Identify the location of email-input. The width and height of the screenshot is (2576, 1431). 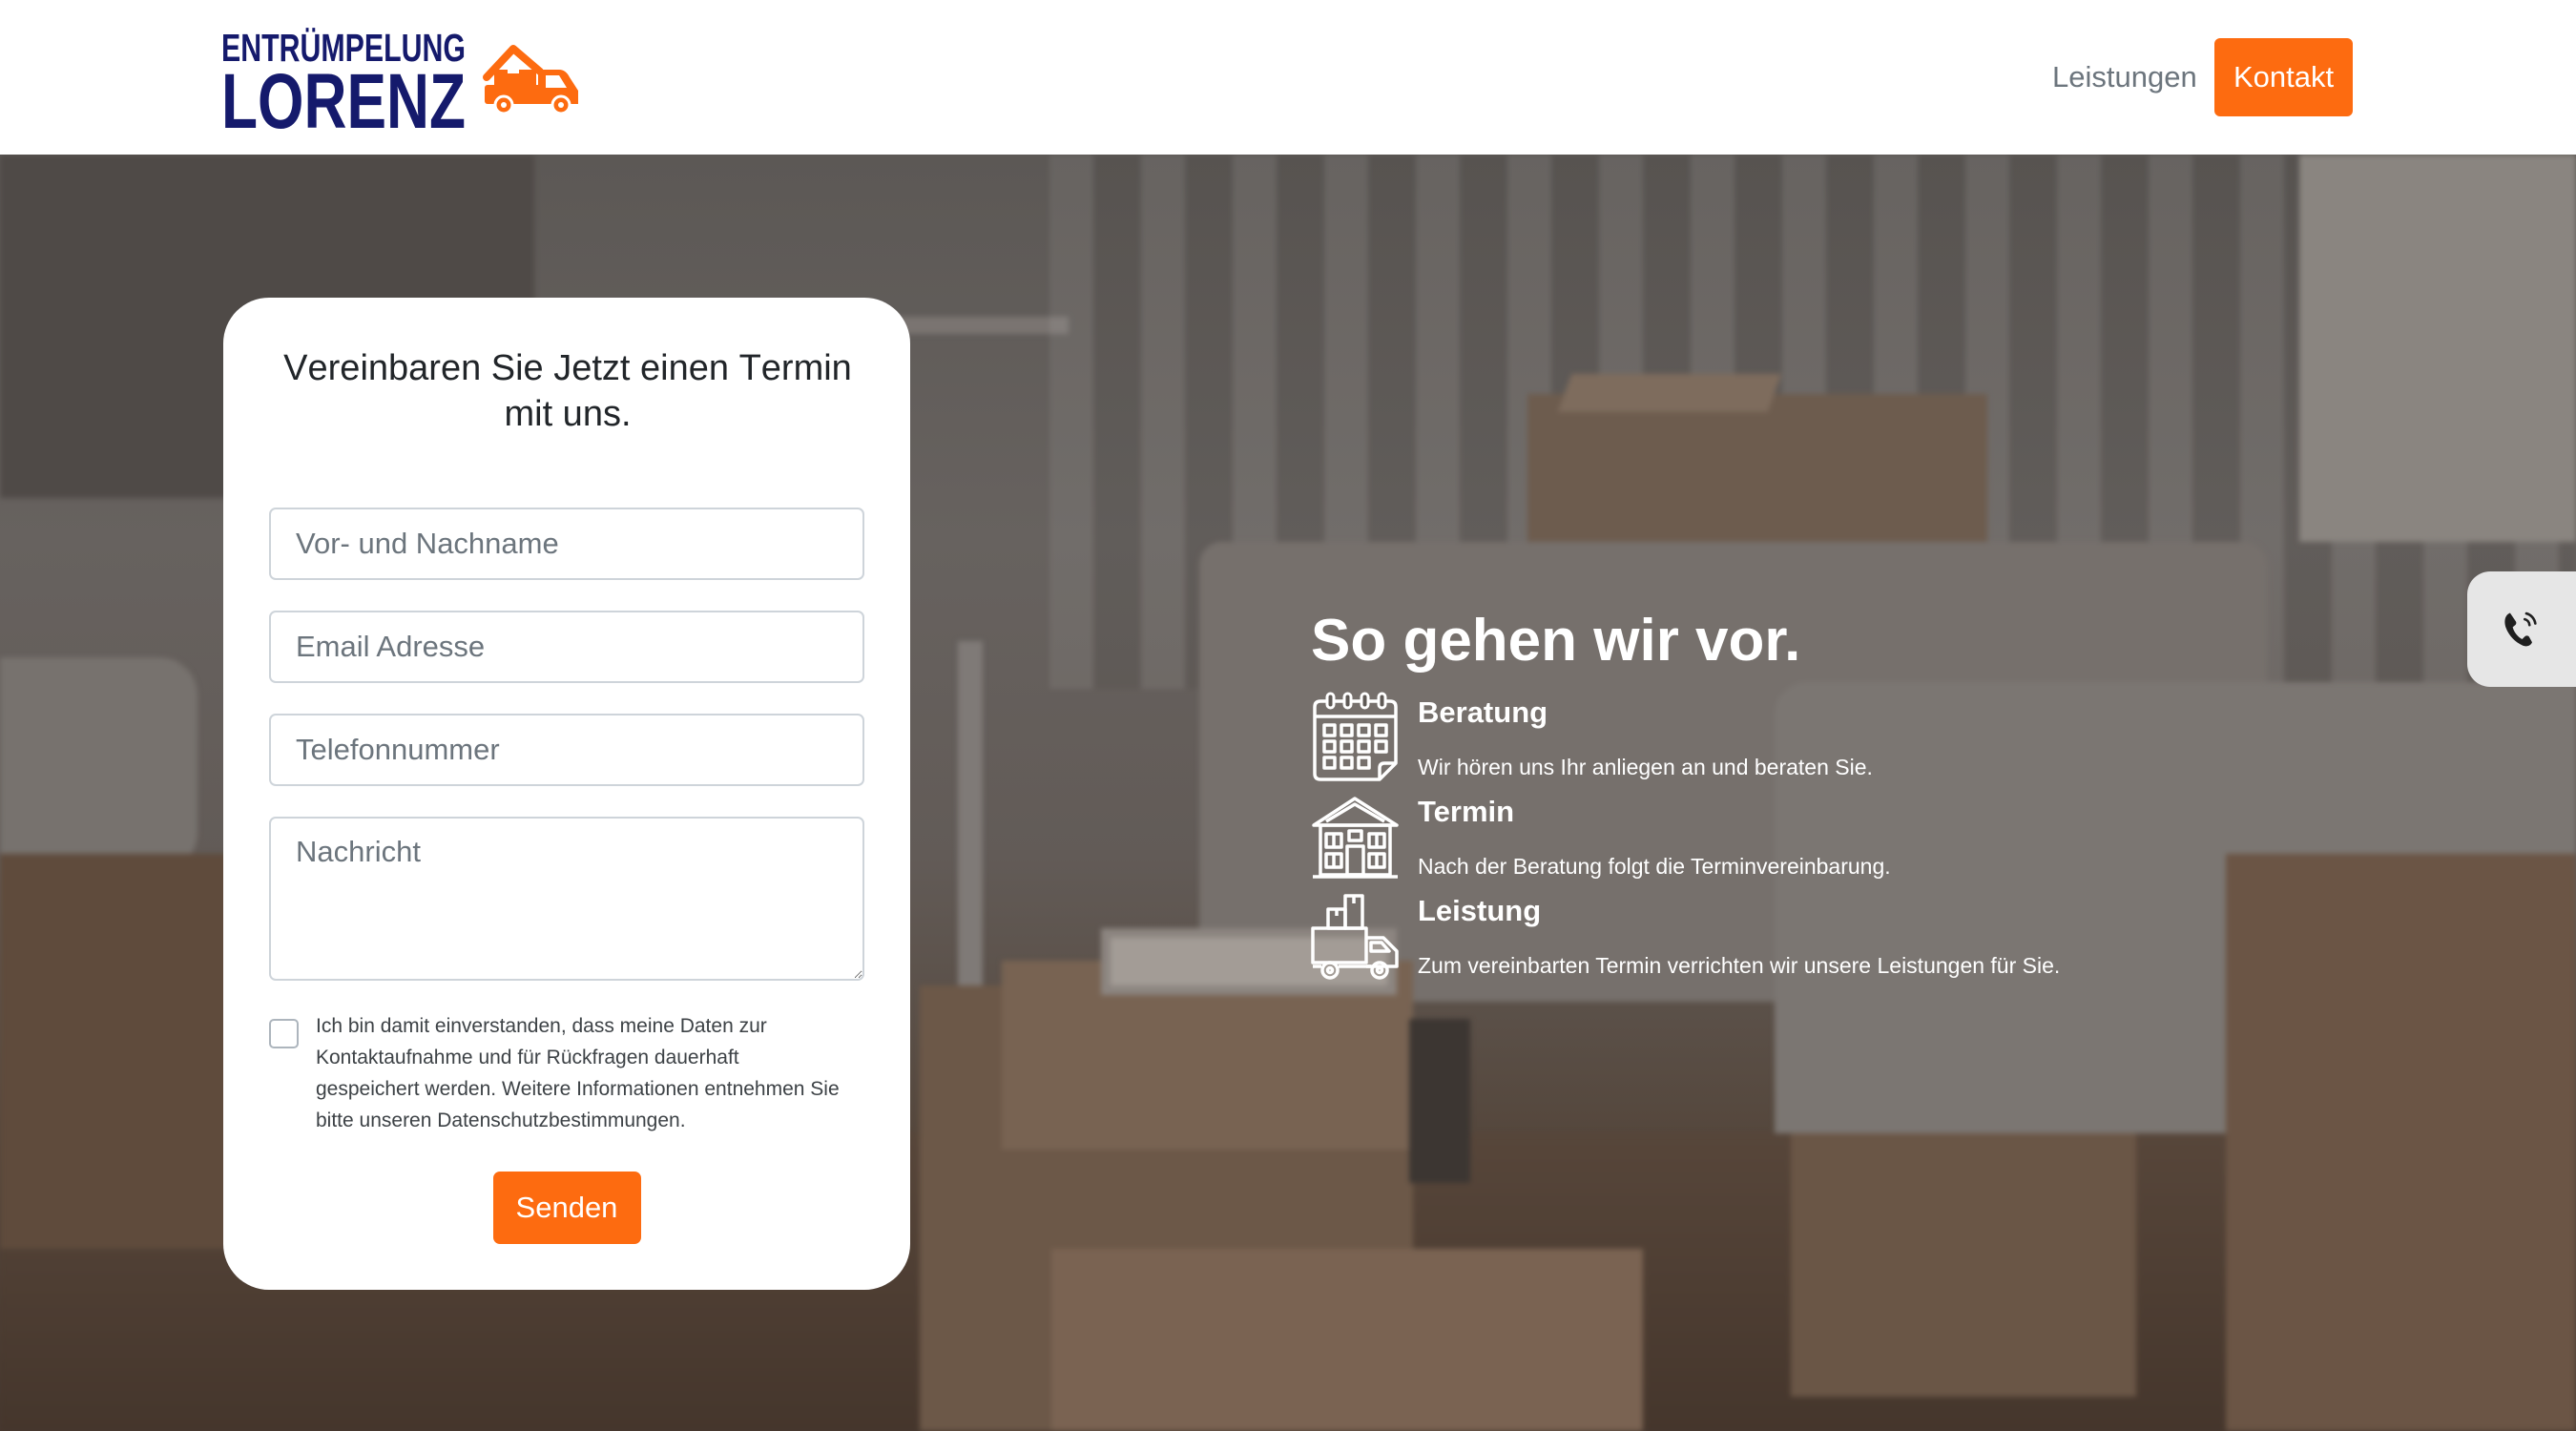
(566, 647).